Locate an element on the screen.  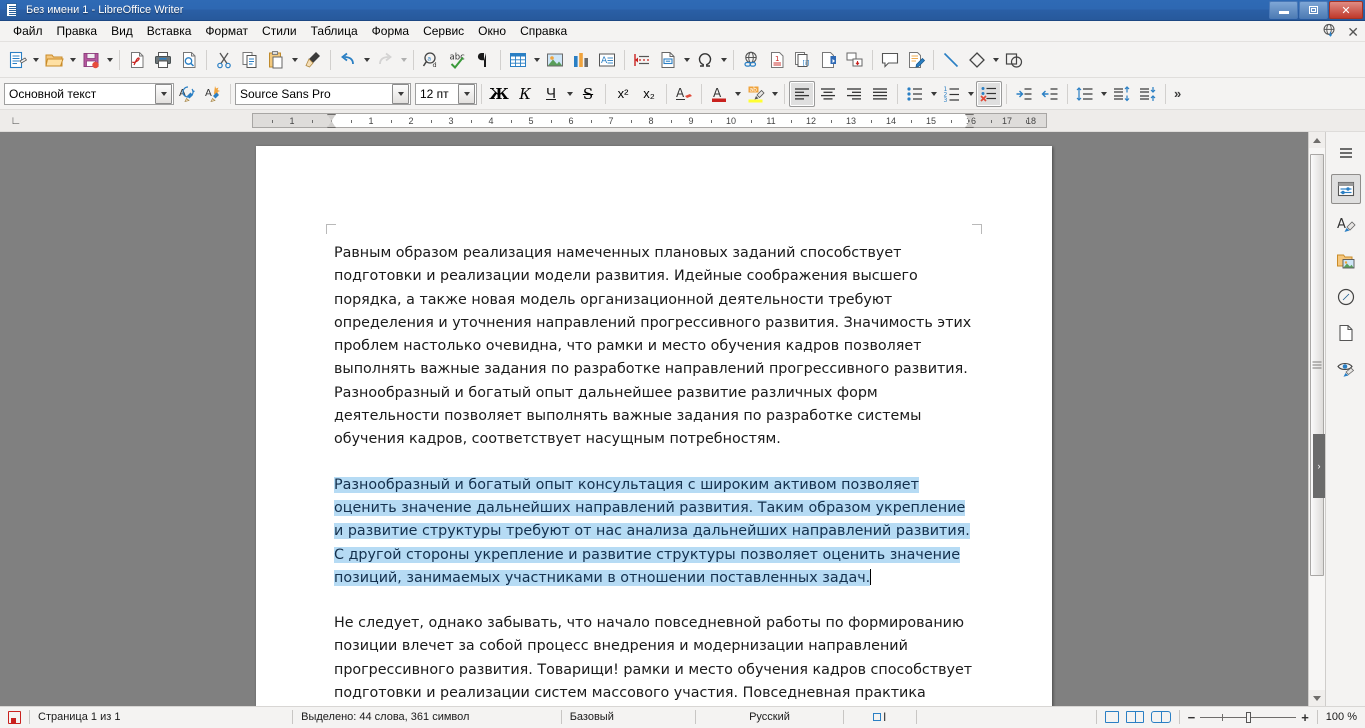
maximize-button is located at coordinates (1313, 10).